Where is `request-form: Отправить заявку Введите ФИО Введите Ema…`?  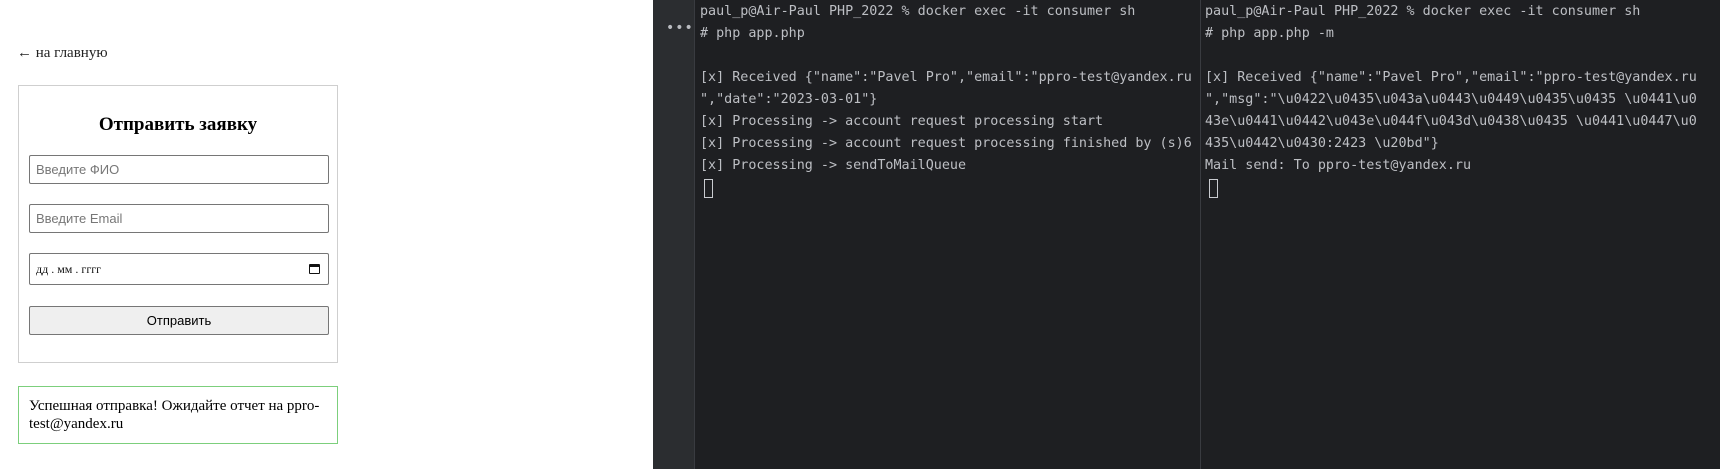
request-form: Отправить заявку Введите ФИО Введите Ema… is located at coordinates (178, 224).